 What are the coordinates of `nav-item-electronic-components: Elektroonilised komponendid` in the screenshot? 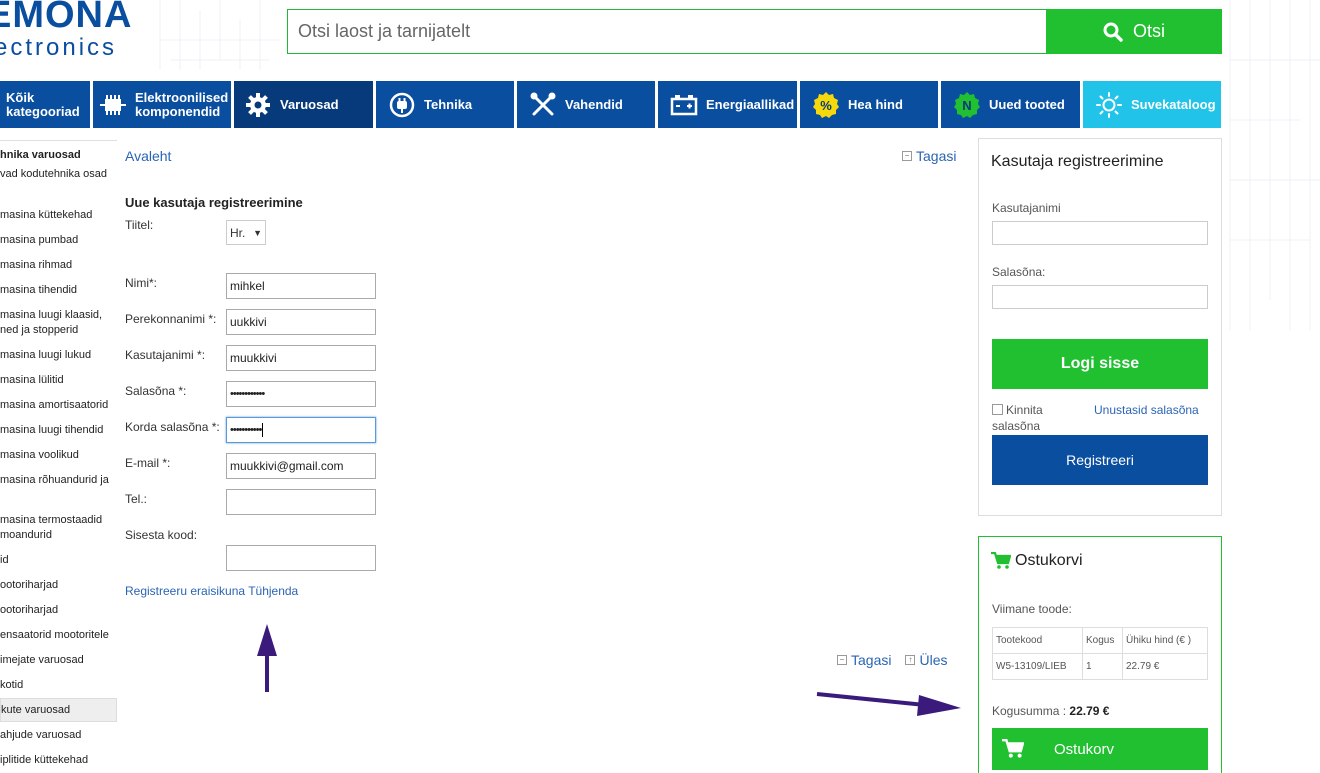 It's located at (162, 104).